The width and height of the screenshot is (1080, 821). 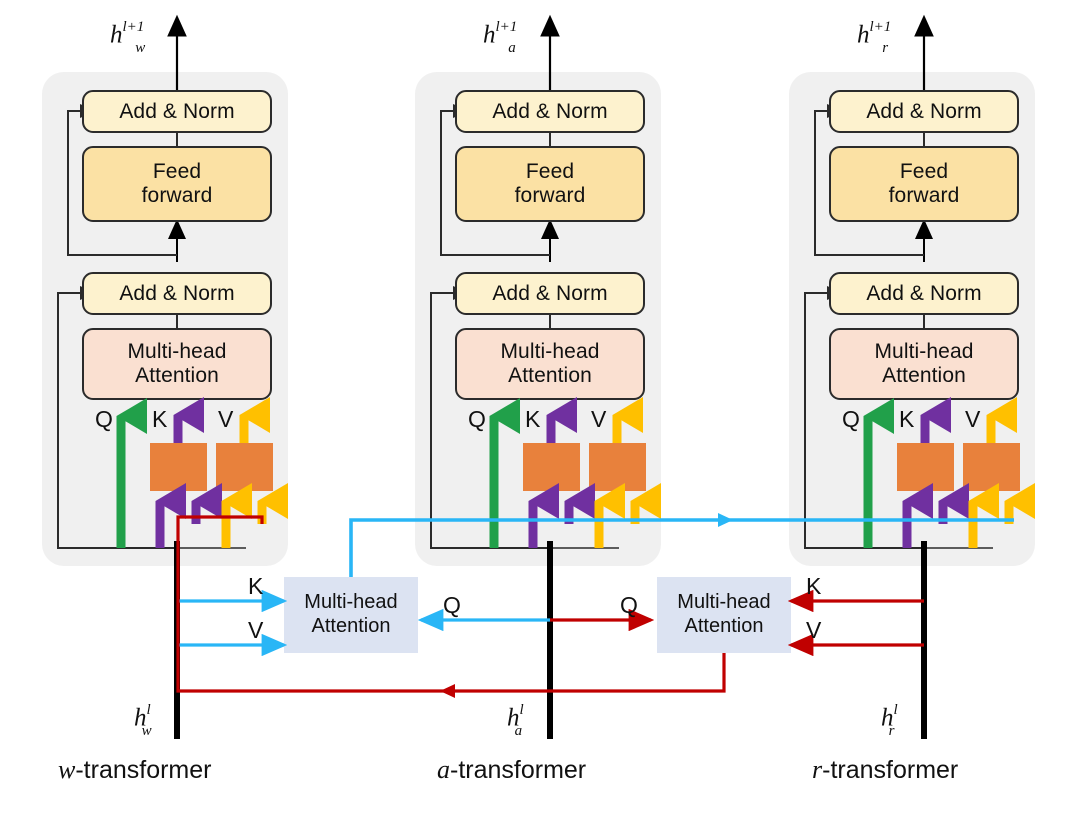 What do you see at coordinates (512, 48) in the screenshot?
I see `a-output-sub: a` at bounding box center [512, 48].